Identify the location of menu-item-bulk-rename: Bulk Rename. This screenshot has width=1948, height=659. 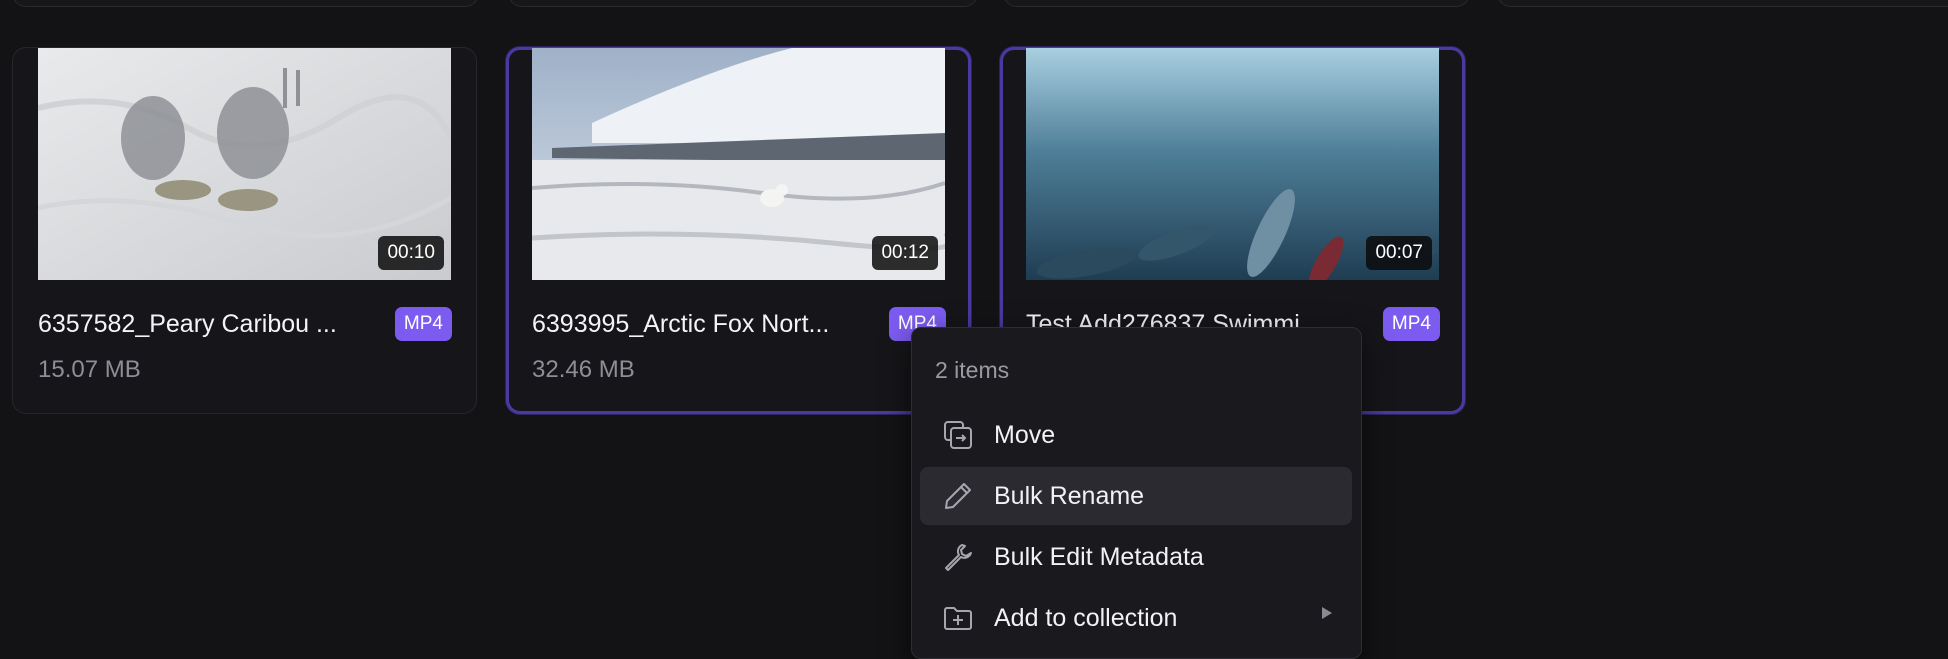
(1136, 496).